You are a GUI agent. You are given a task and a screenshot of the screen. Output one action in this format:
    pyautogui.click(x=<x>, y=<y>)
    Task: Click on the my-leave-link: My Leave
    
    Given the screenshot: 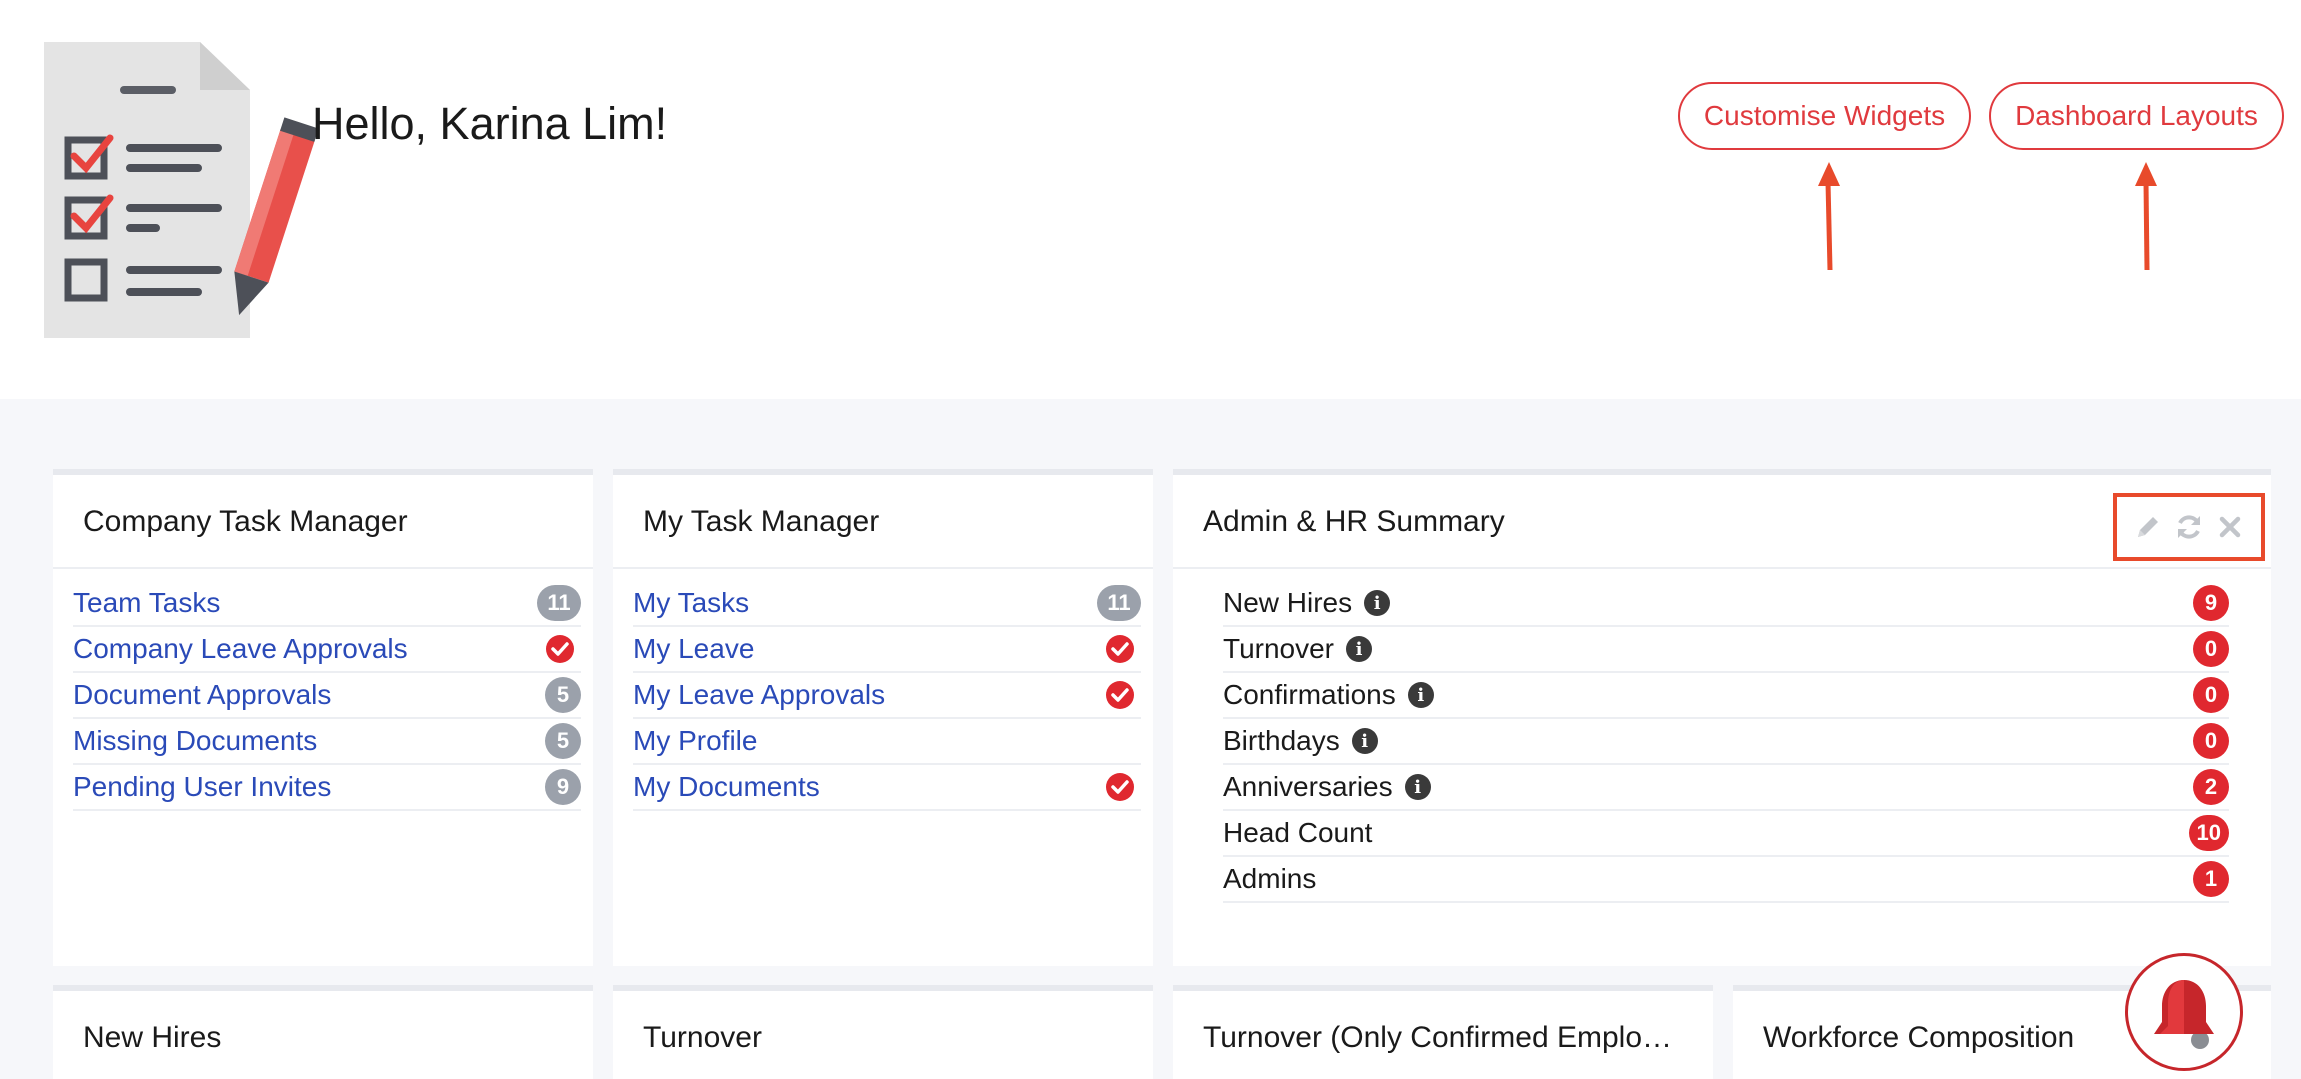 What is the action you would take?
    pyautogui.click(x=693, y=649)
    